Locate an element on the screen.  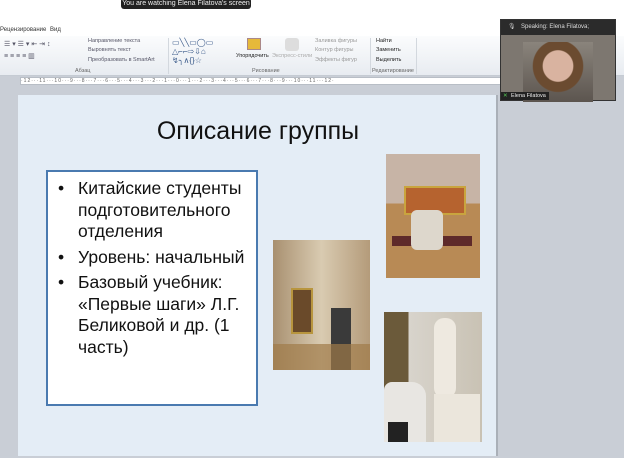
shape-outline-button: Контур фигуры is located at coordinates (334, 50).